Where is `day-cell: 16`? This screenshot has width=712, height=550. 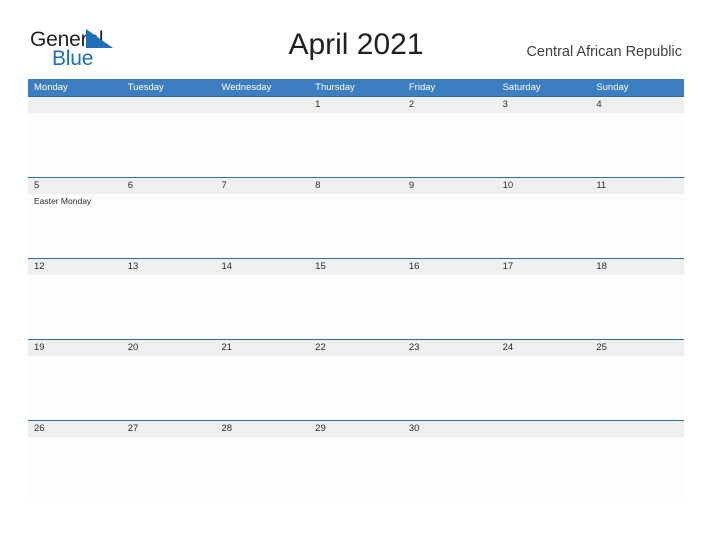 day-cell: 16 is located at coordinates (450, 299).